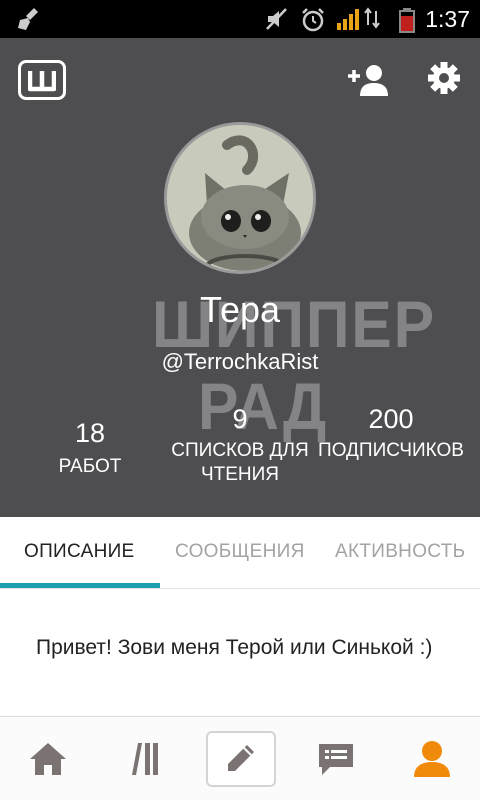 This screenshot has height=800, width=480. I want to click on profile-tabs: ОПИСАНИЕ СООБЩЕНИЯ АКТИВНОСТЬ, so click(240, 553).